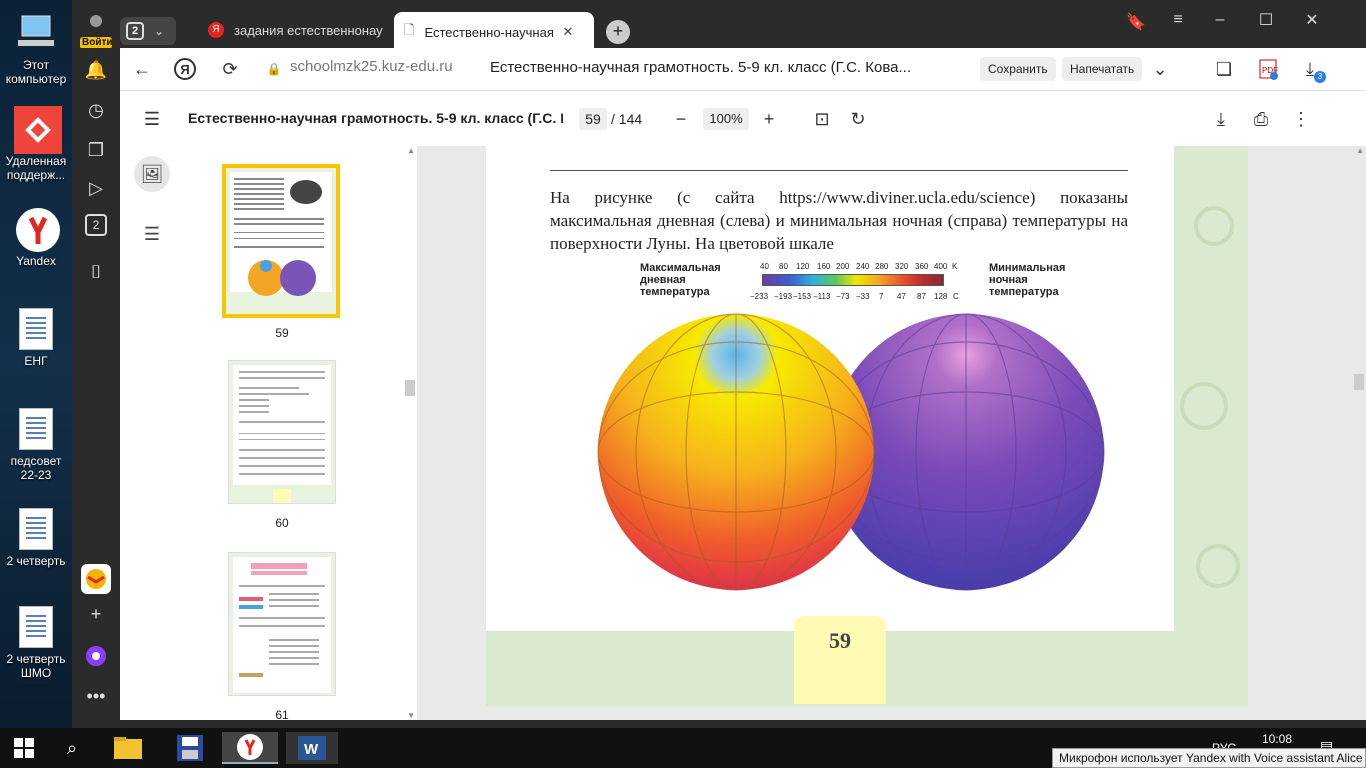 This screenshot has width=1366, height=768. Describe the element at coordinates (96, 272) in the screenshot. I see `screenshot-icon: ⌷` at that location.